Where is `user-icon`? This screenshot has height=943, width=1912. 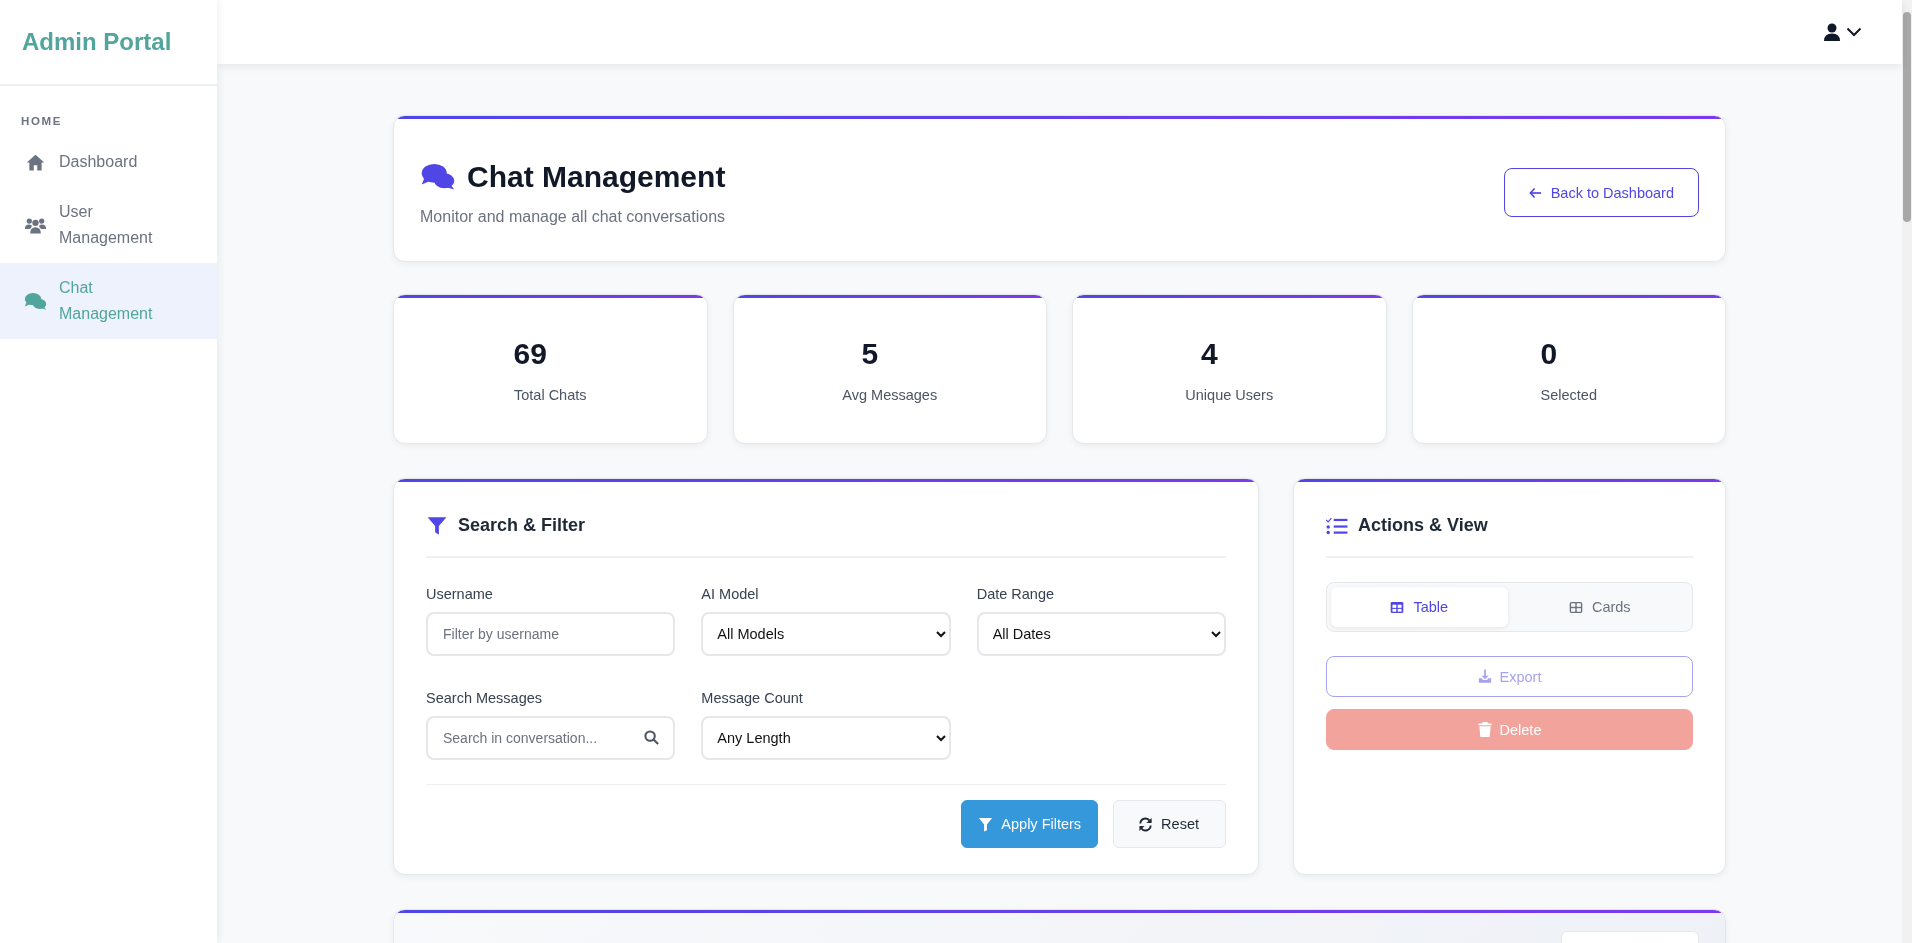 user-icon is located at coordinates (1832, 32).